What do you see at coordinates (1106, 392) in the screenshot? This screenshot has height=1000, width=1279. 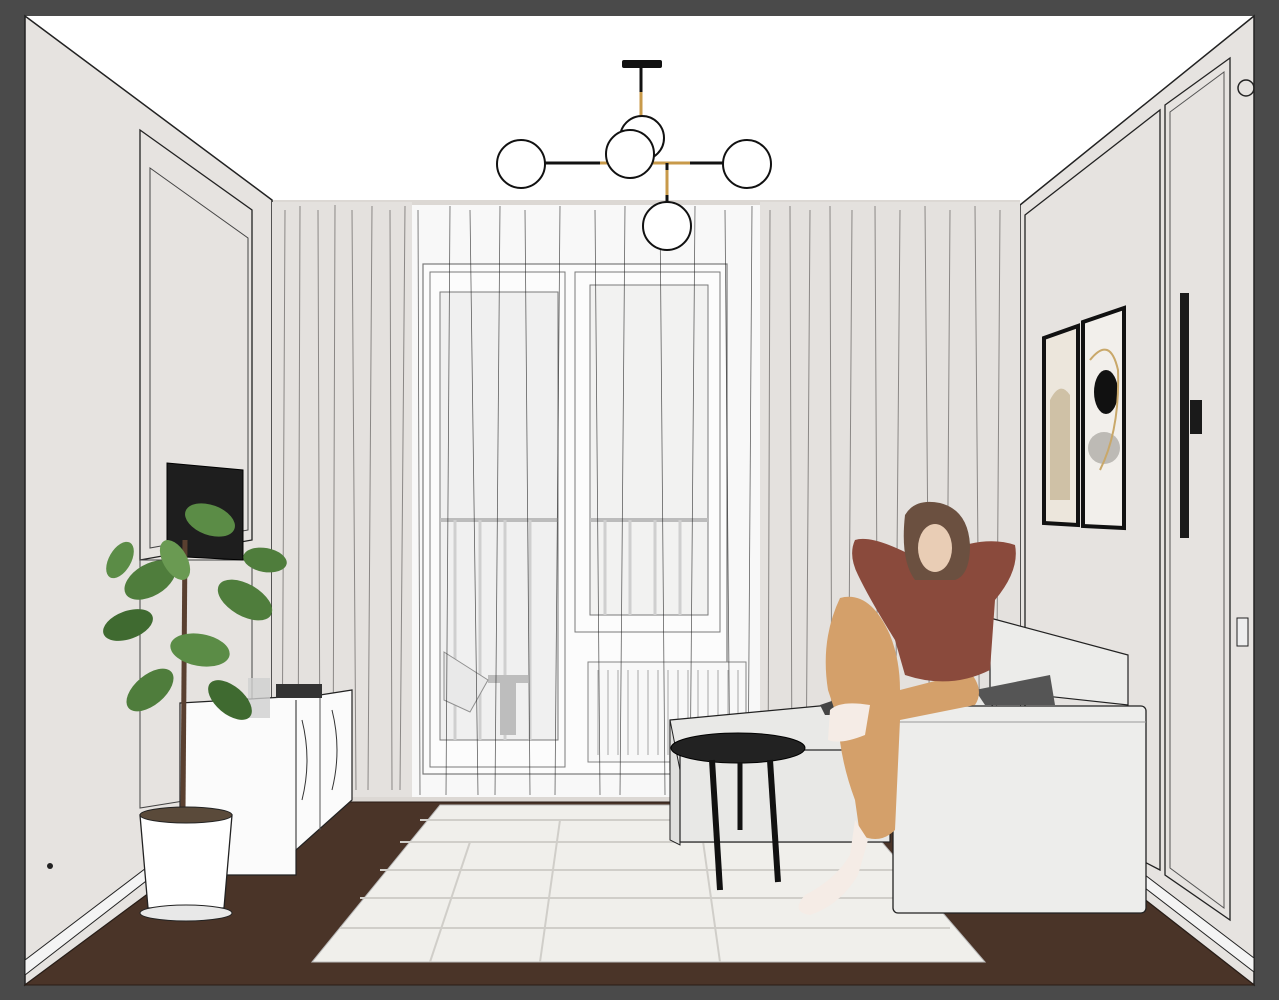 I see `art-right-black-shape` at bounding box center [1106, 392].